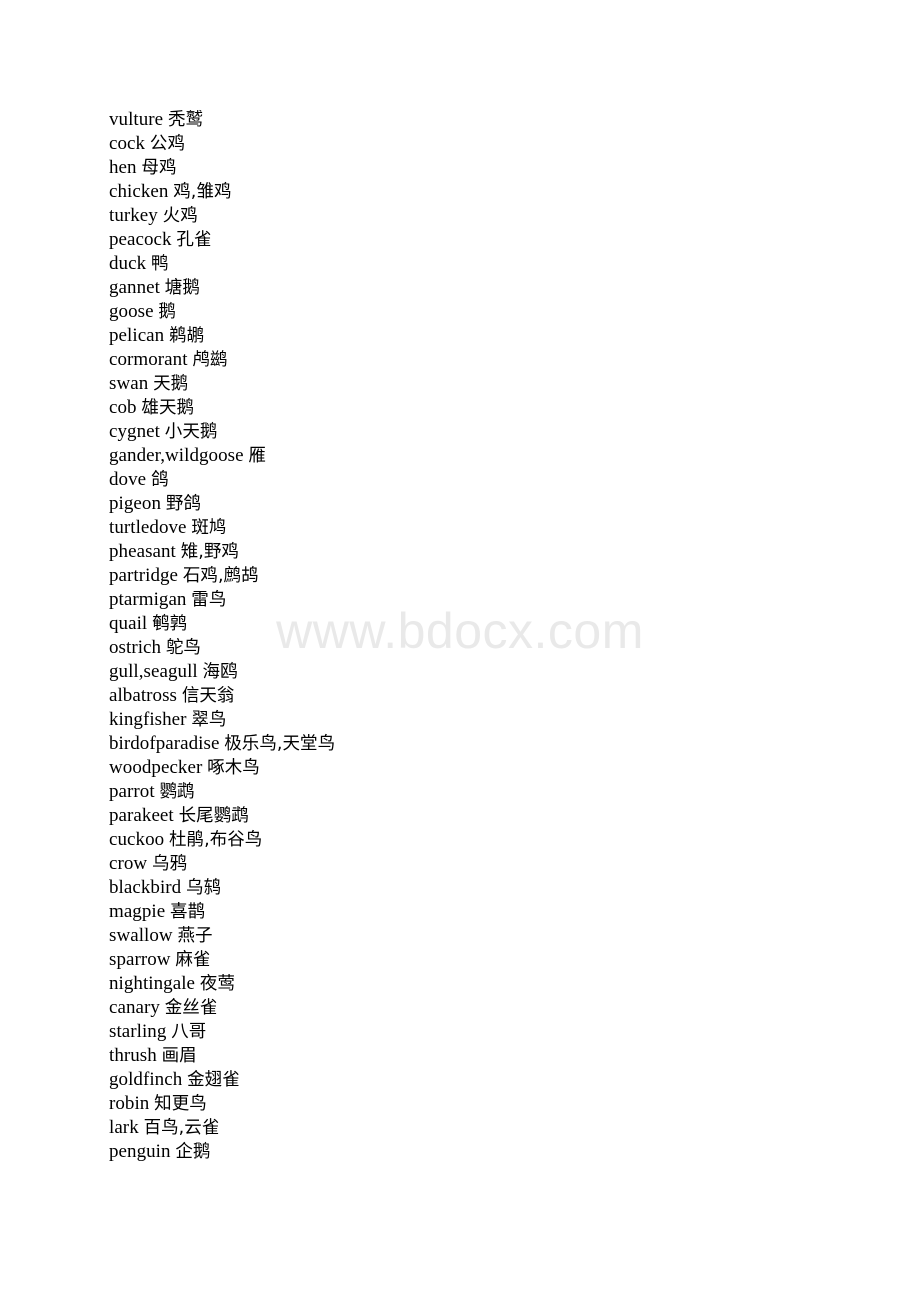 The width and height of the screenshot is (920, 1302). I want to click on entry-english-term: starling, so click(138, 1031).